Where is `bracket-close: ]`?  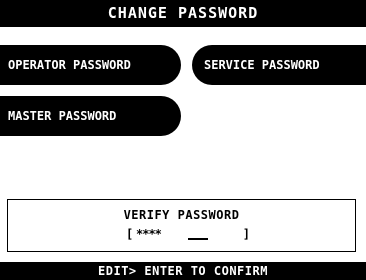
bracket-close: ] is located at coordinates (246, 234).